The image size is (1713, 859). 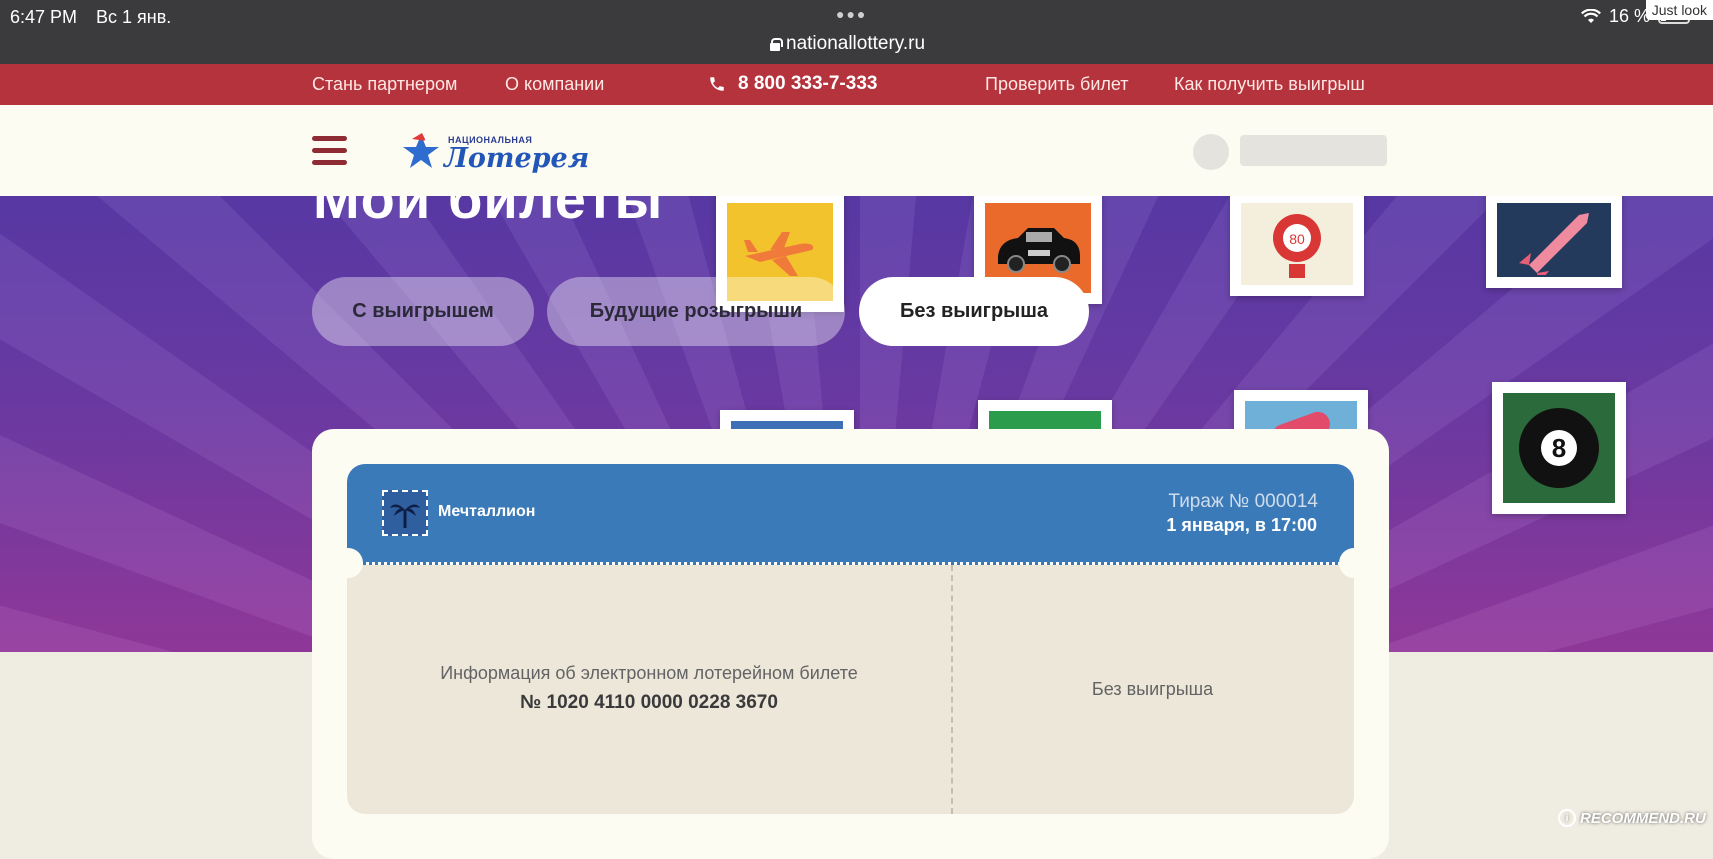 I want to click on tab-winning: С выигрышем, so click(x=423, y=311).